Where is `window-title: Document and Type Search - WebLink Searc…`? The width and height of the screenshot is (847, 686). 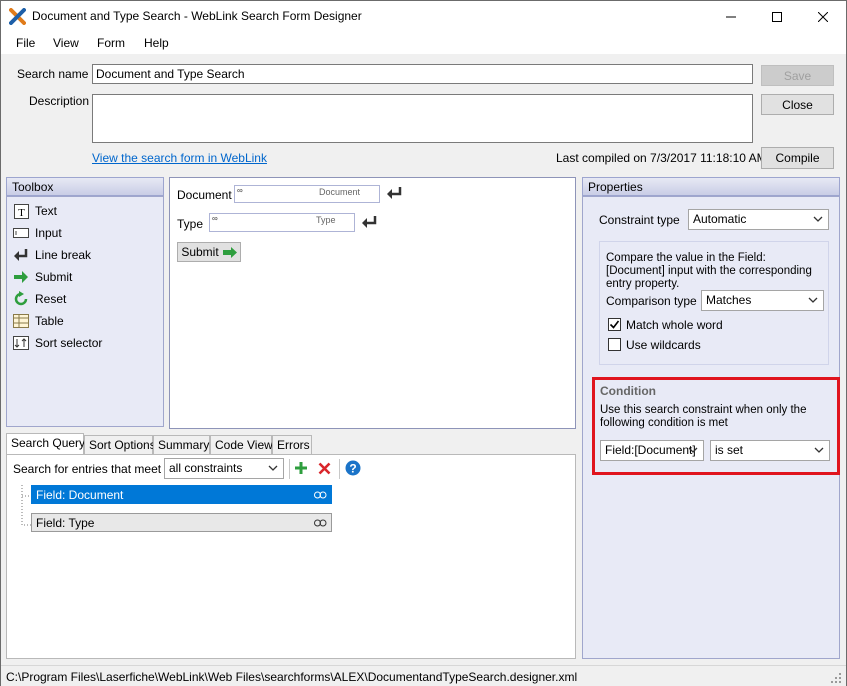 window-title: Document and Type Search - WebLink Searc… is located at coordinates (197, 16).